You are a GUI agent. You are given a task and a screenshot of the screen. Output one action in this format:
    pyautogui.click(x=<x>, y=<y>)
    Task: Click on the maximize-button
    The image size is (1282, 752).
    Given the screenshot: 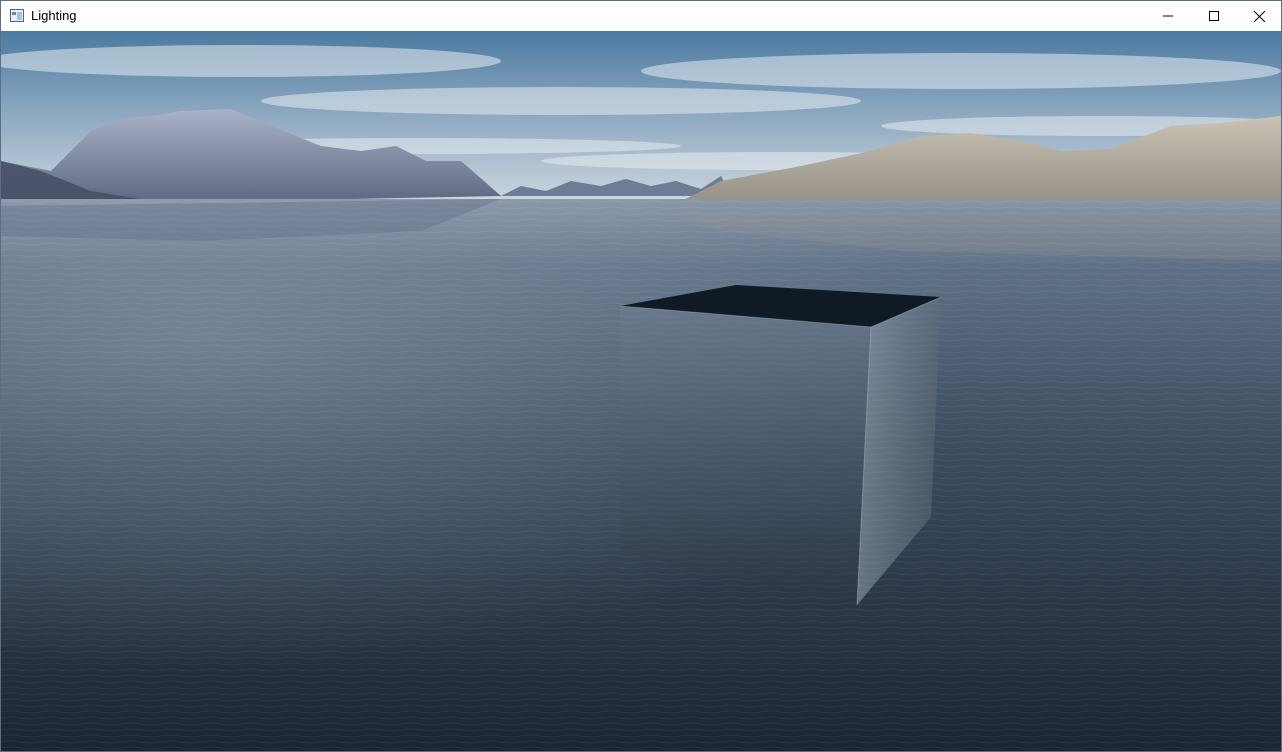 What is the action you would take?
    pyautogui.click(x=1214, y=16)
    